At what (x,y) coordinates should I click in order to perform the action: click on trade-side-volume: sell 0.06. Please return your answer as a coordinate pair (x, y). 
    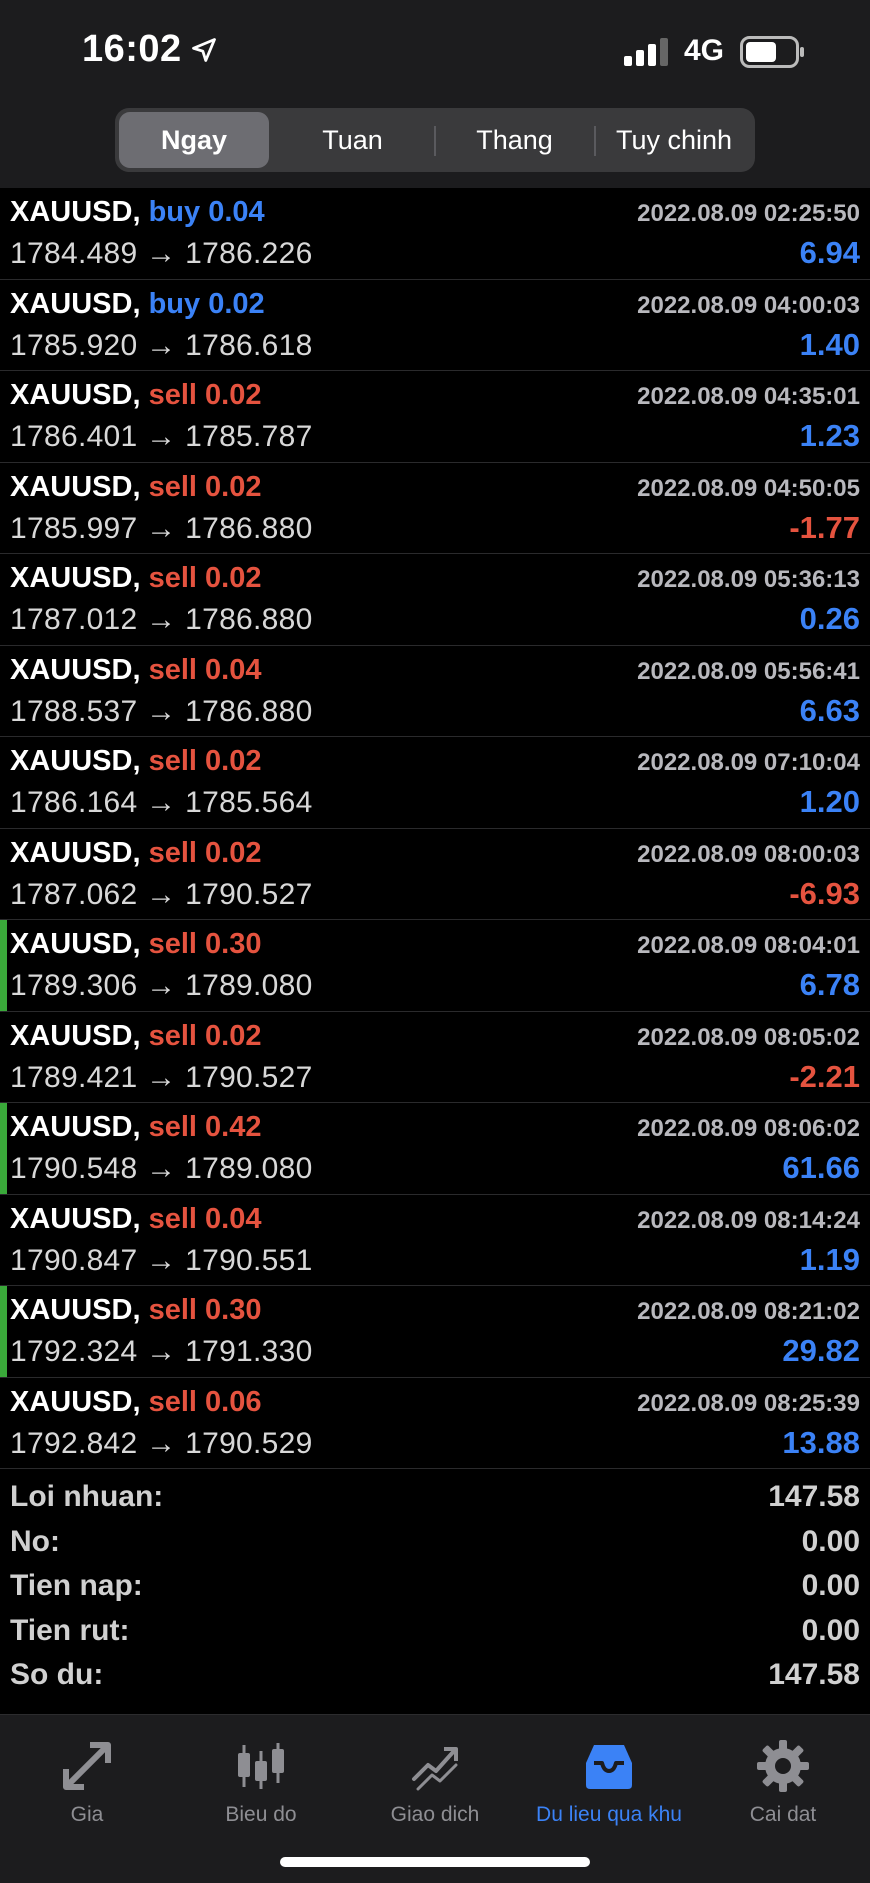
    Looking at the image, I should click on (205, 1401).